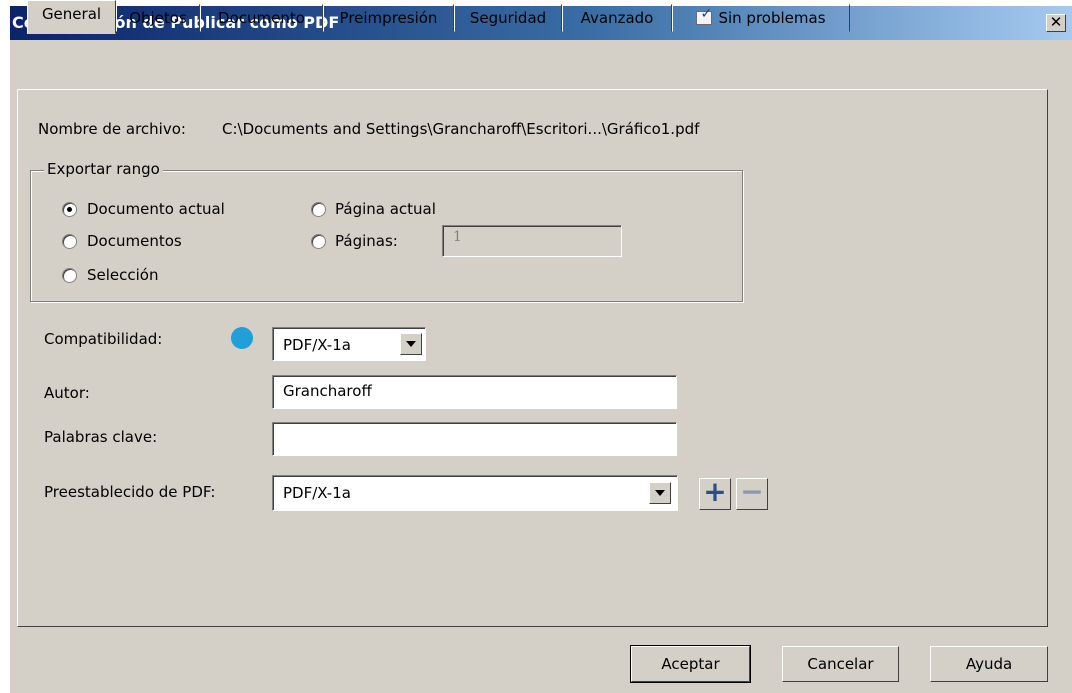 The image size is (1072, 693). What do you see at coordinates (69, 241) in the screenshot?
I see `radio-documents` at bounding box center [69, 241].